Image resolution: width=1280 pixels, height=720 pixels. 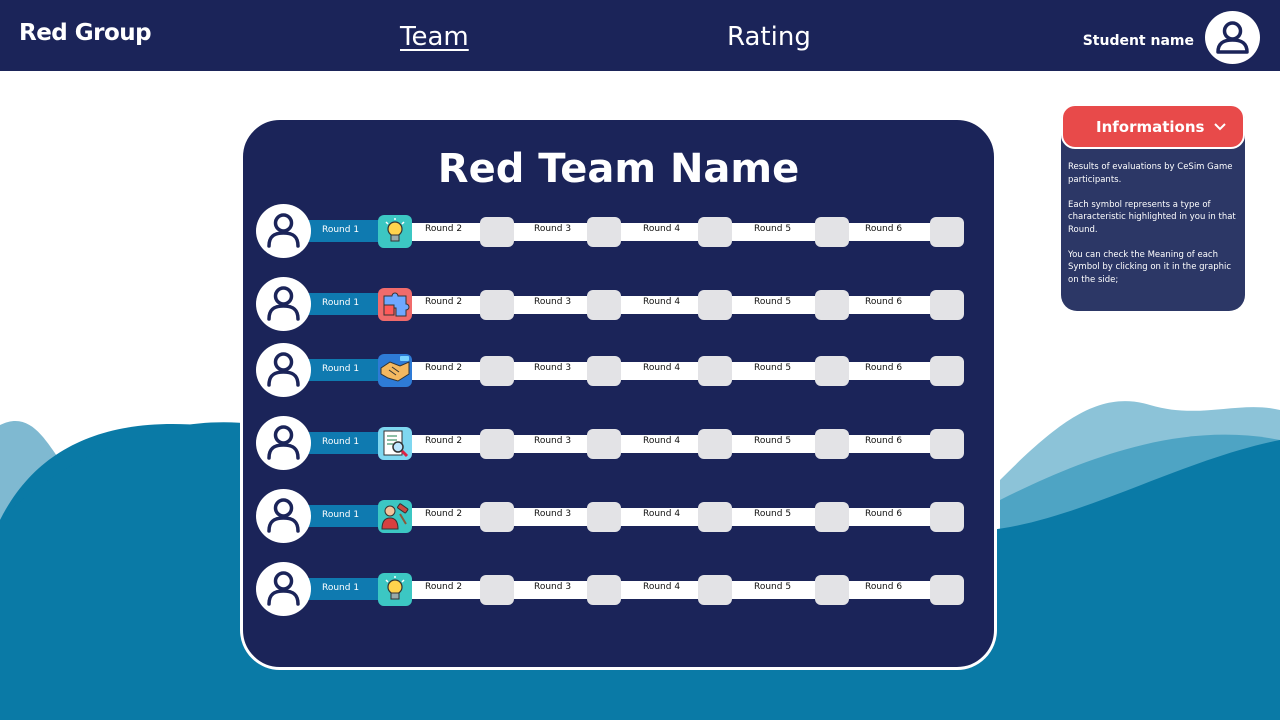 What do you see at coordinates (769, 37) in the screenshot?
I see `nav-rating-link: Rating` at bounding box center [769, 37].